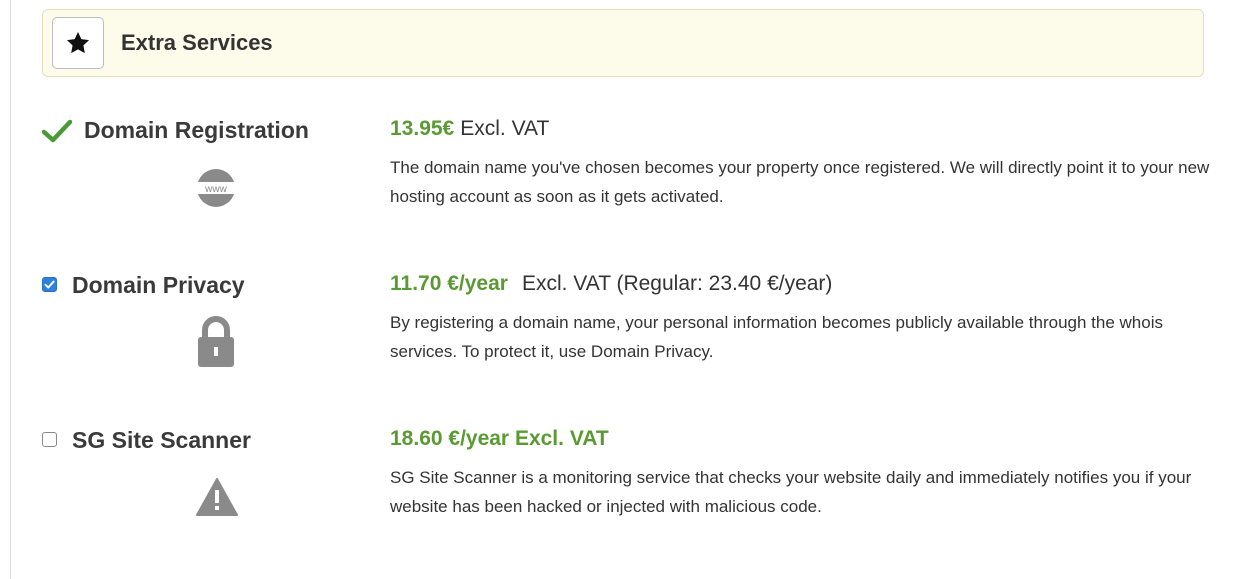  I want to click on extra-services-header: Extra Services, so click(623, 43).